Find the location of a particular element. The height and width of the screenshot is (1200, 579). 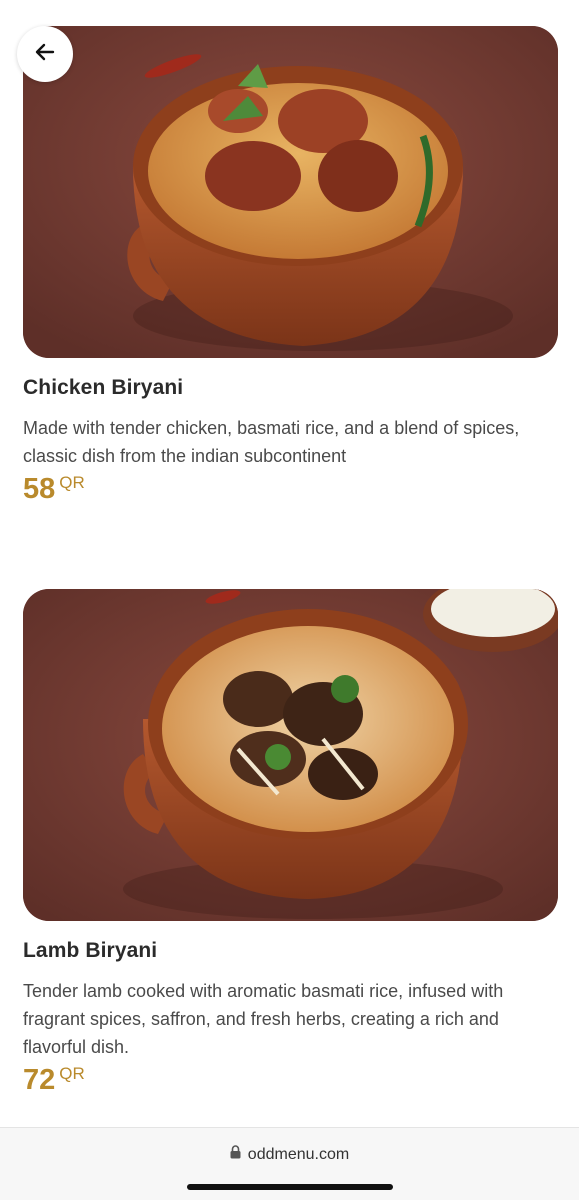

home-indicator is located at coordinates (290, 1187).